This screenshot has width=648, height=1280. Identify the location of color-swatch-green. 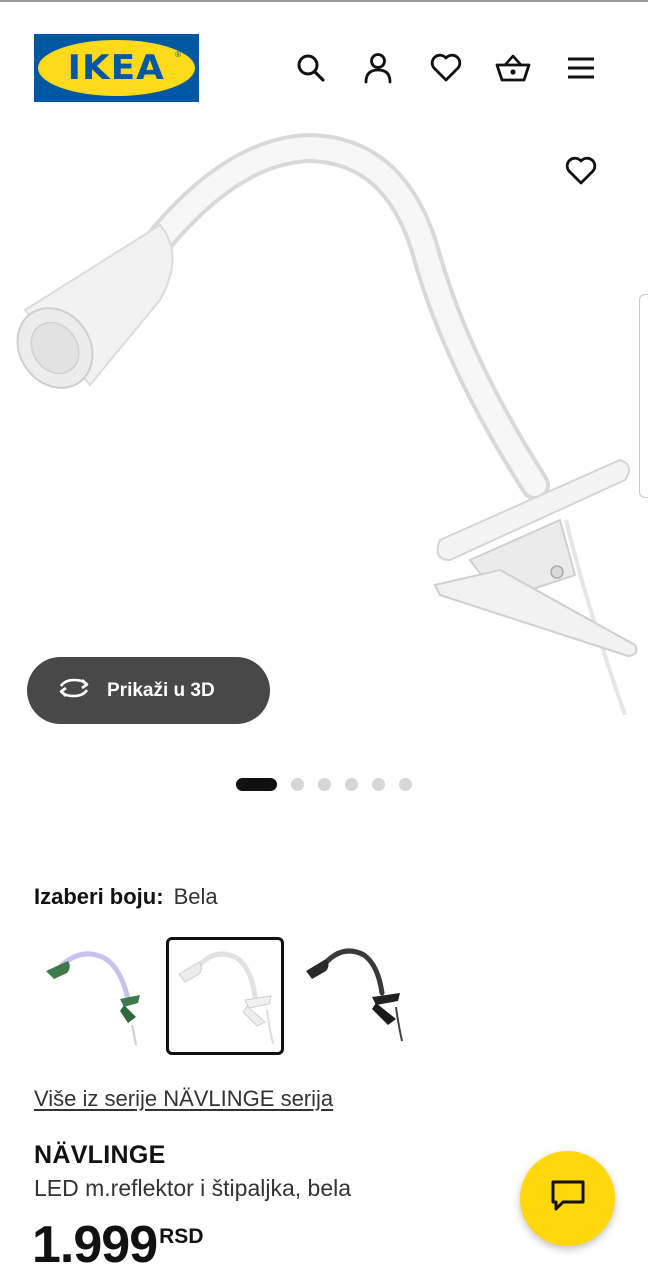
(95, 996).